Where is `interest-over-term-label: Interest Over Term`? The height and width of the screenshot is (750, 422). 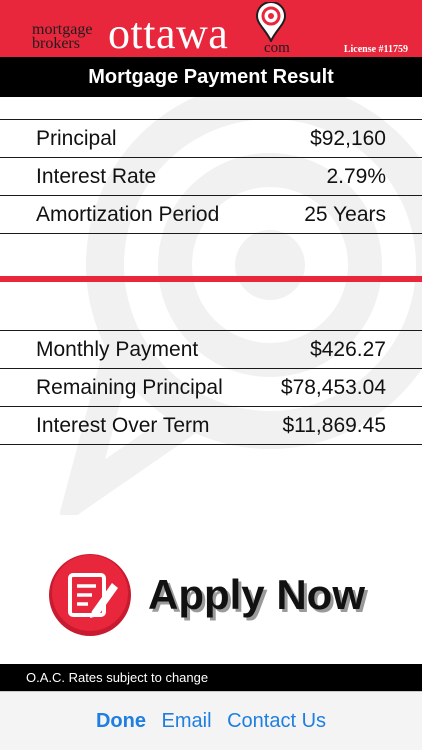
interest-over-term-label: Interest Over Term is located at coordinates (123, 425).